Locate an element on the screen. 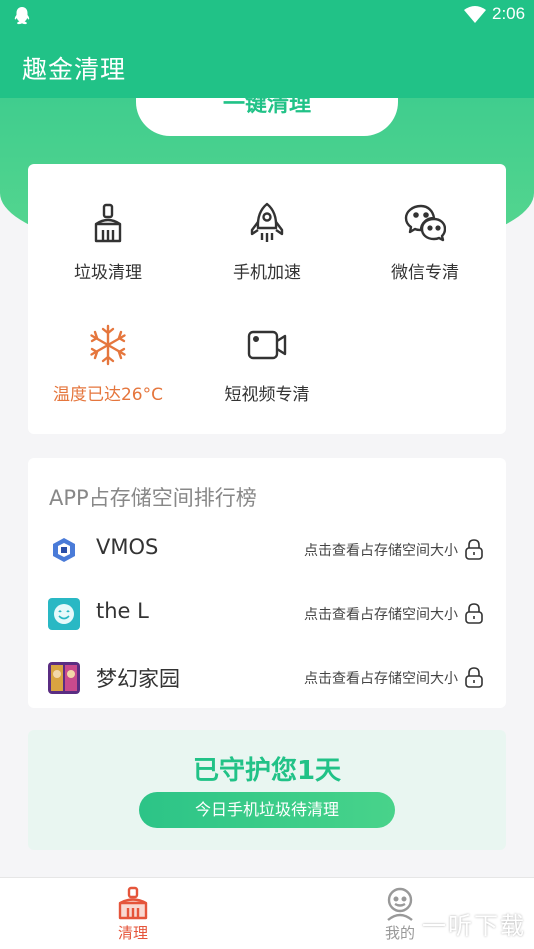 This screenshot has width=534, height=949. app-name: the L is located at coordinates (122, 611).